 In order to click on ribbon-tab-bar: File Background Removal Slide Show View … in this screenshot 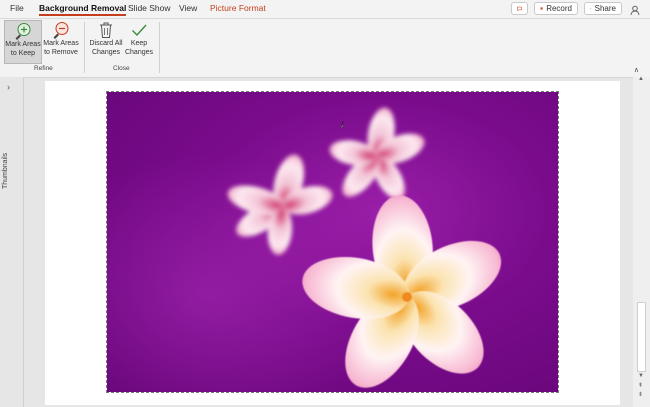, I will do `click(325, 9)`.